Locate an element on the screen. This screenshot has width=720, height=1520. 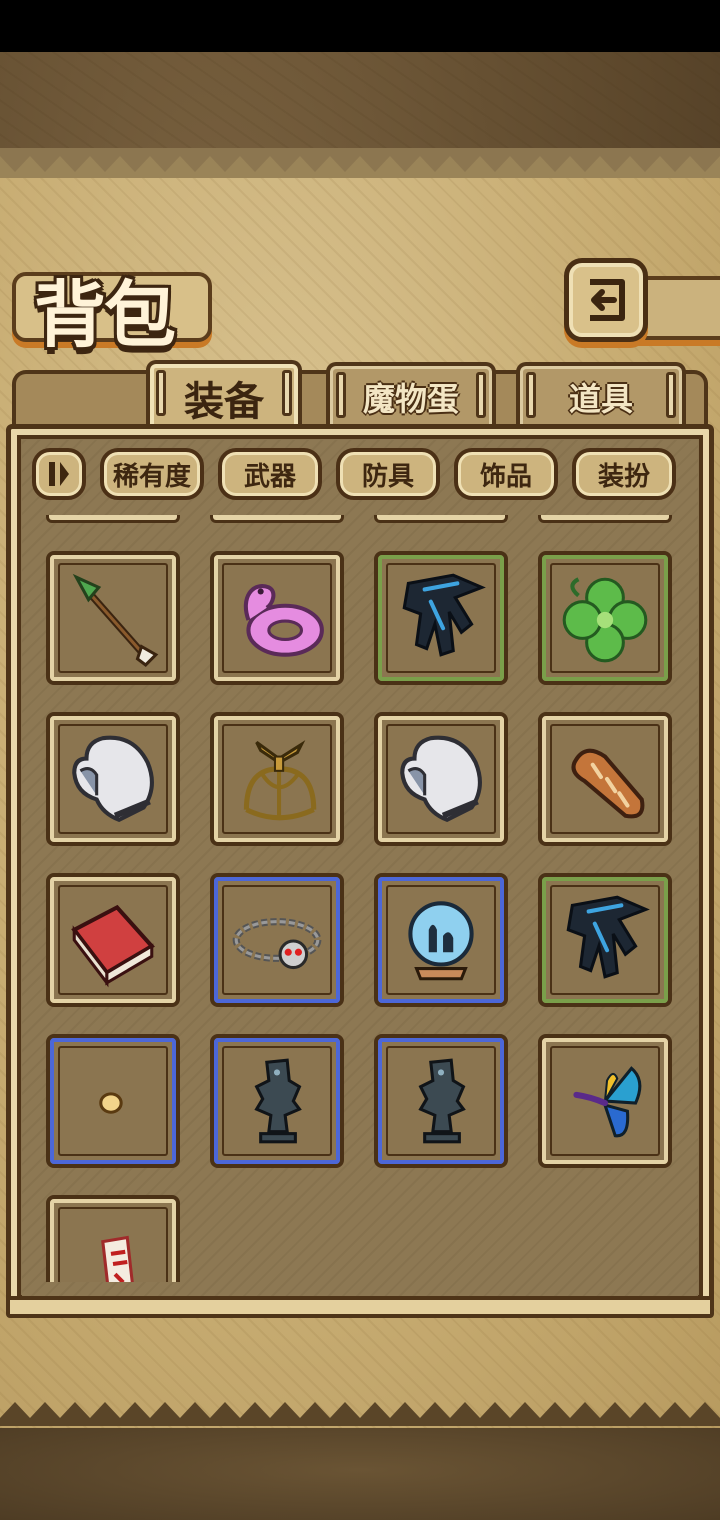
propeller-helmet-icon is located at coordinates (280, 780).